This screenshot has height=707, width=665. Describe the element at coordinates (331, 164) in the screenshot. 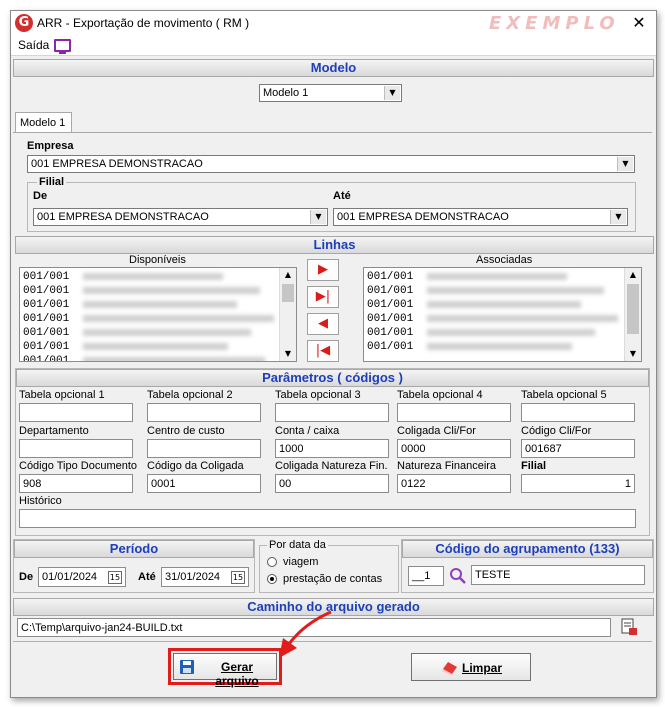

I see `empresa-select: 001 EMPRESA DEMONSTRACAO ▼` at that location.